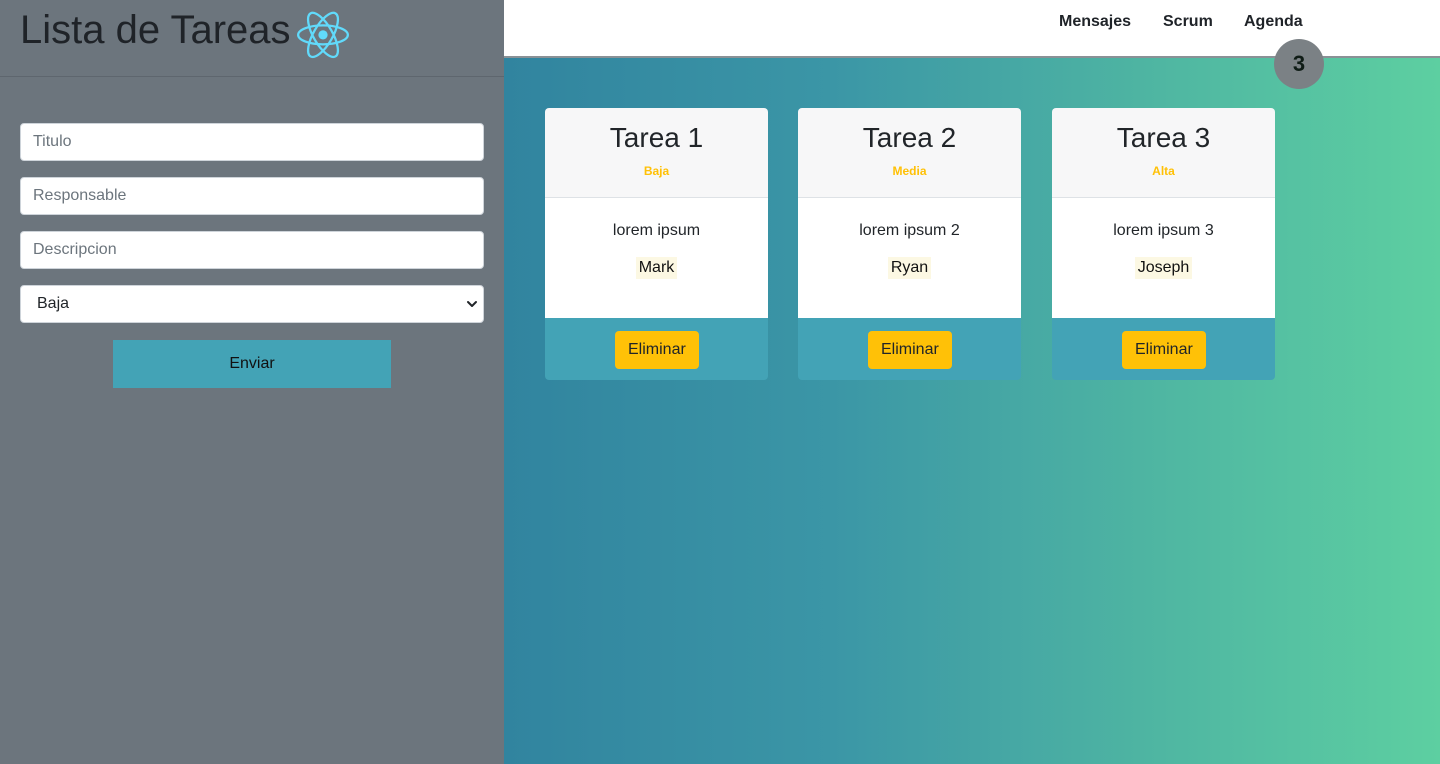 The width and height of the screenshot is (1440, 764). I want to click on task-priority: Alta, so click(1163, 171).